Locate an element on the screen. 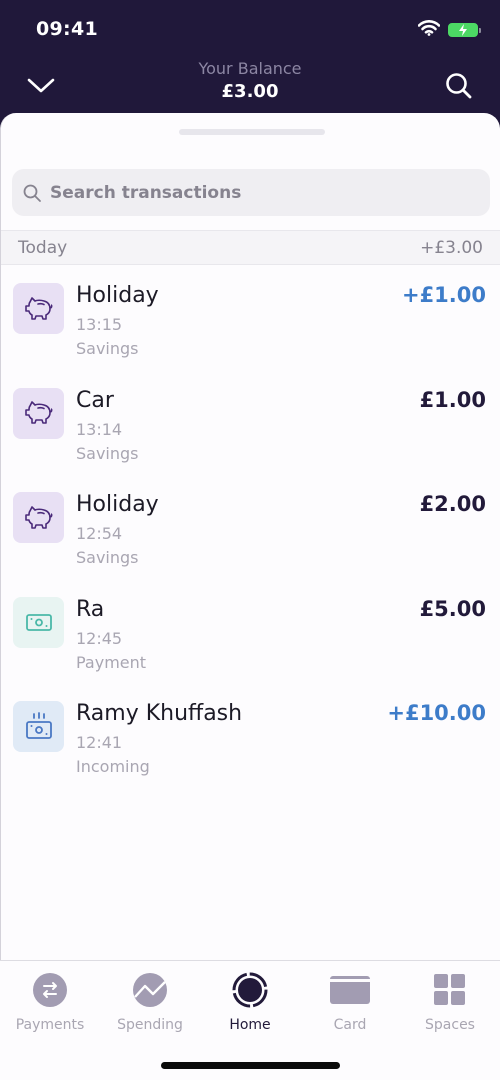 The image size is (500, 1080). tab-spending: Spending is located at coordinates (150, 1006).